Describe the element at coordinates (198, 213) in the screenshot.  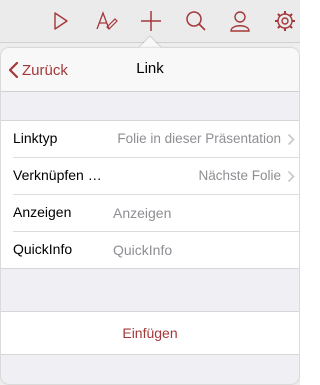
I see `display-text-input` at that location.